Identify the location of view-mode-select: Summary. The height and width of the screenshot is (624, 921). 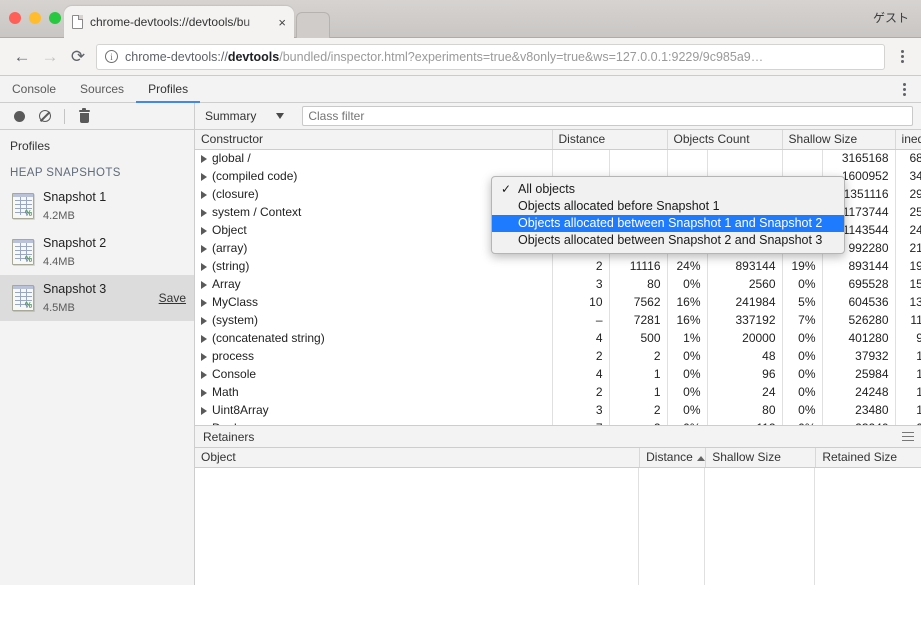
(246, 116).